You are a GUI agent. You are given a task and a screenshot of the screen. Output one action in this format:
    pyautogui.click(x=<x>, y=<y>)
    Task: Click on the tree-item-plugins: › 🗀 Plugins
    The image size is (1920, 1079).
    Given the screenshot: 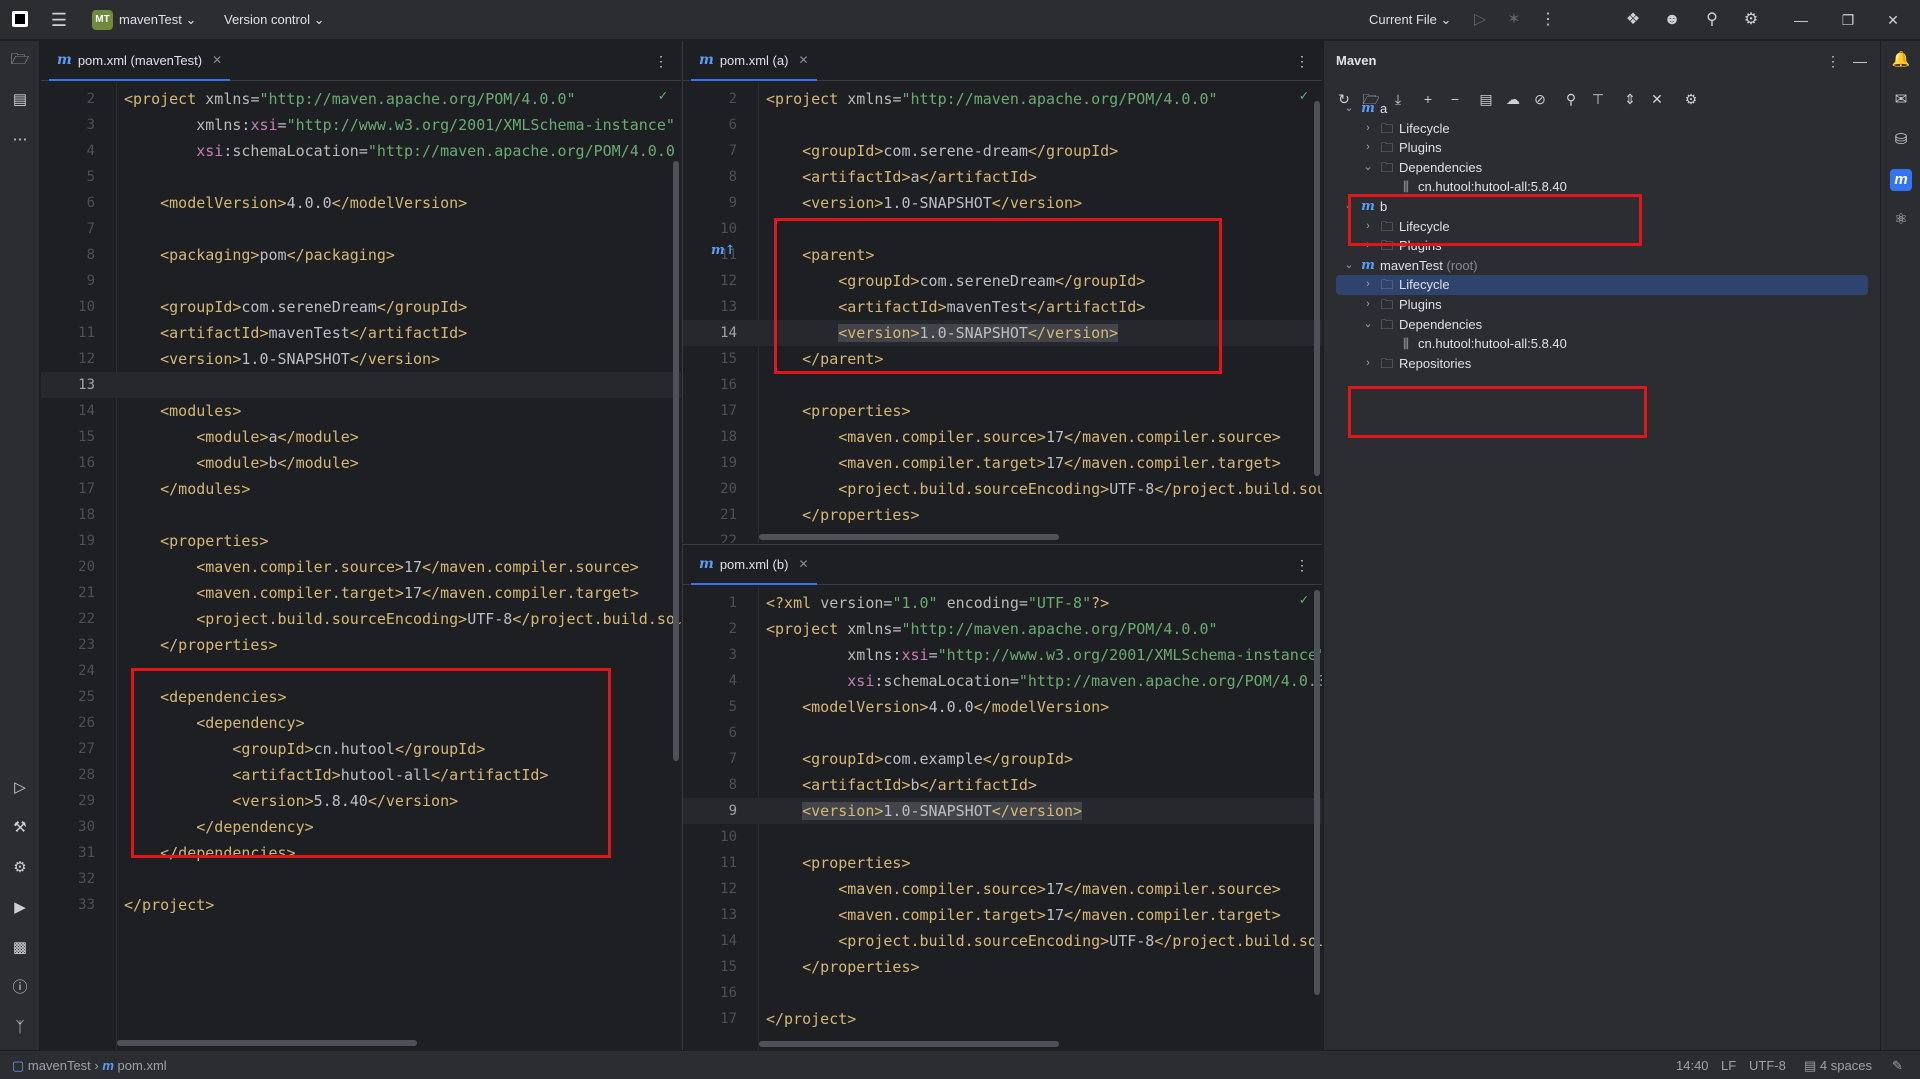 What is the action you would take?
    pyautogui.click(x=1602, y=246)
    